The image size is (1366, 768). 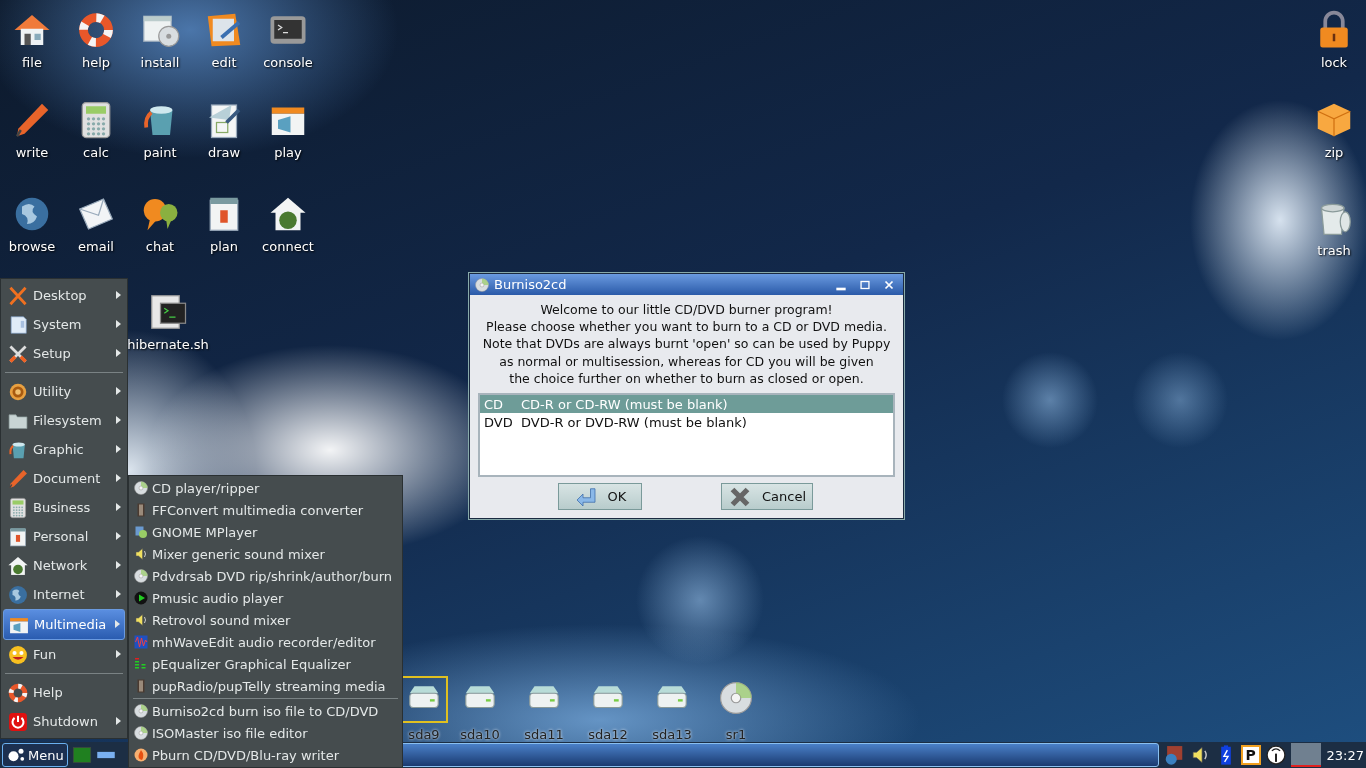 What do you see at coordinates (265, 510) in the screenshot?
I see `menu-item: FFConvert multimedia converter` at bounding box center [265, 510].